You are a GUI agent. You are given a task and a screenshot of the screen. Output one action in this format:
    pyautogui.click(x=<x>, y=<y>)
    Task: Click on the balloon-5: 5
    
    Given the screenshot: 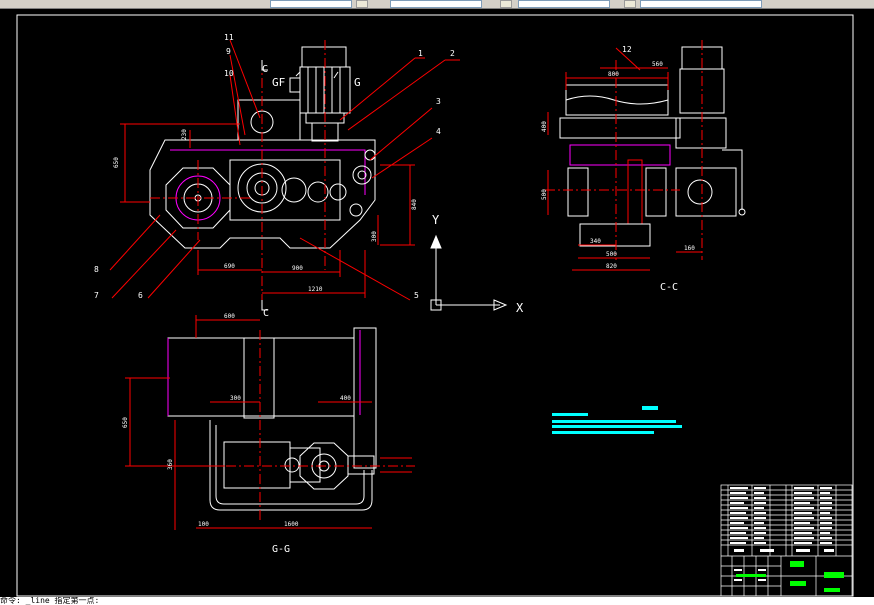 What is the action you would take?
    pyautogui.click(x=416, y=295)
    